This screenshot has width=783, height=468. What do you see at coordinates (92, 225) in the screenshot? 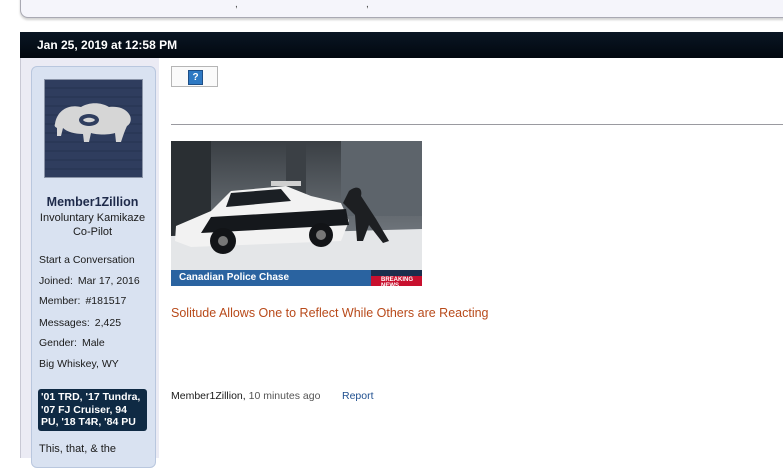
I see `user-title: Involuntary Kamikaze Co-Pilot` at bounding box center [92, 225].